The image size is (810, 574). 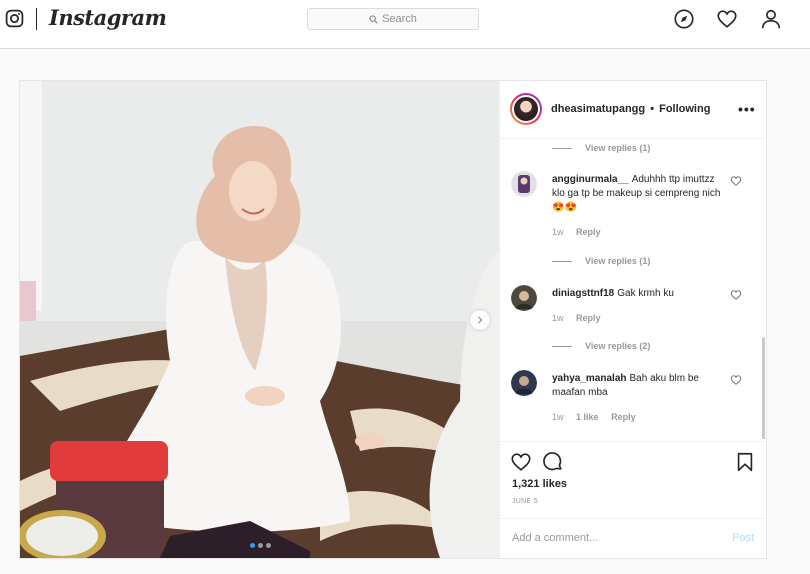 I want to click on comment-text: Gak krmh ku, so click(x=645, y=293).